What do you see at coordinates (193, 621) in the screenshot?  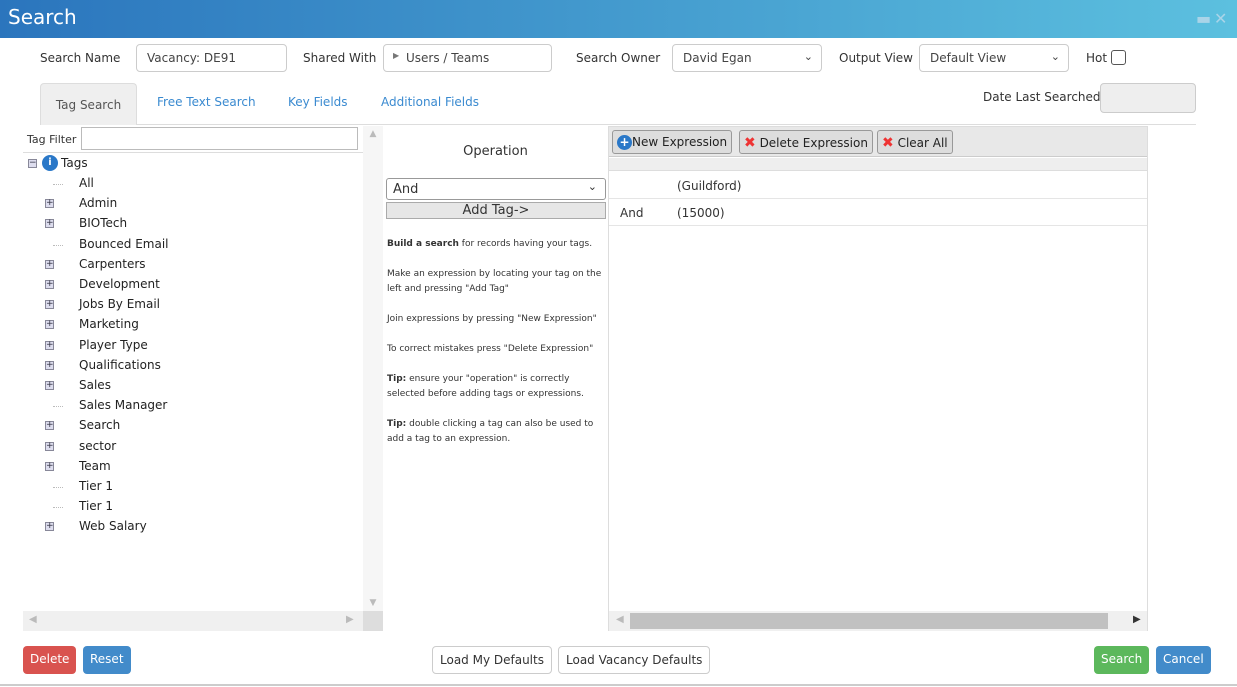 I see `horizontal-scrollbar: ◀ ▶` at bounding box center [193, 621].